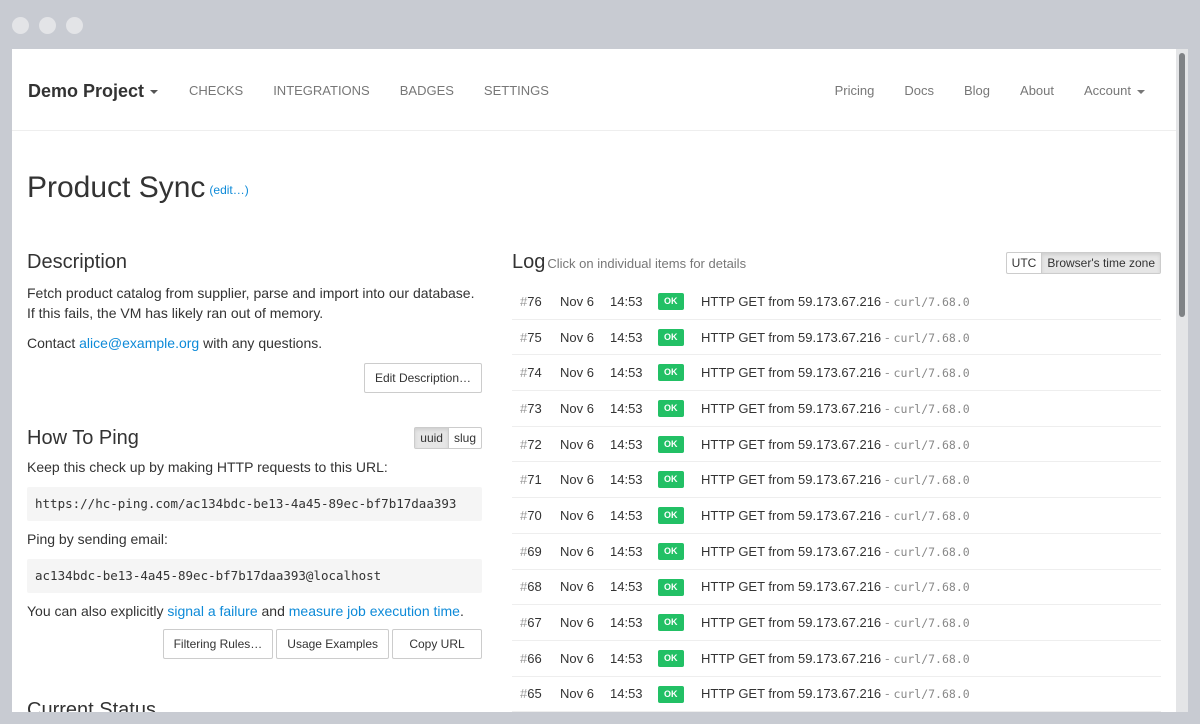 The image size is (1200, 724). I want to click on contact-email-link: alice@example.org, so click(139, 343).